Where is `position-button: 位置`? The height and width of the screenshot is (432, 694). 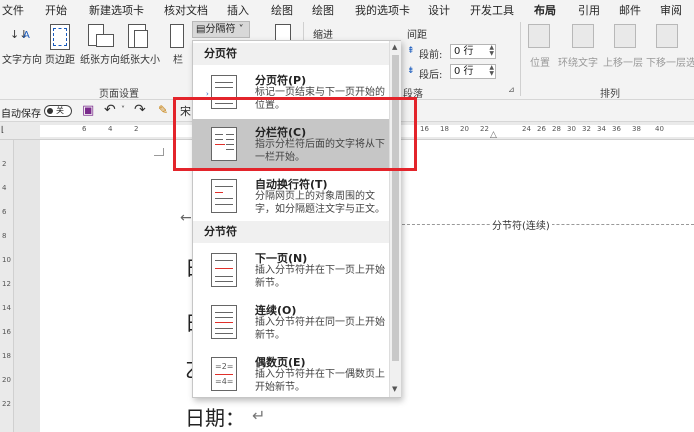
position-button: 位置 is located at coordinates (540, 61).